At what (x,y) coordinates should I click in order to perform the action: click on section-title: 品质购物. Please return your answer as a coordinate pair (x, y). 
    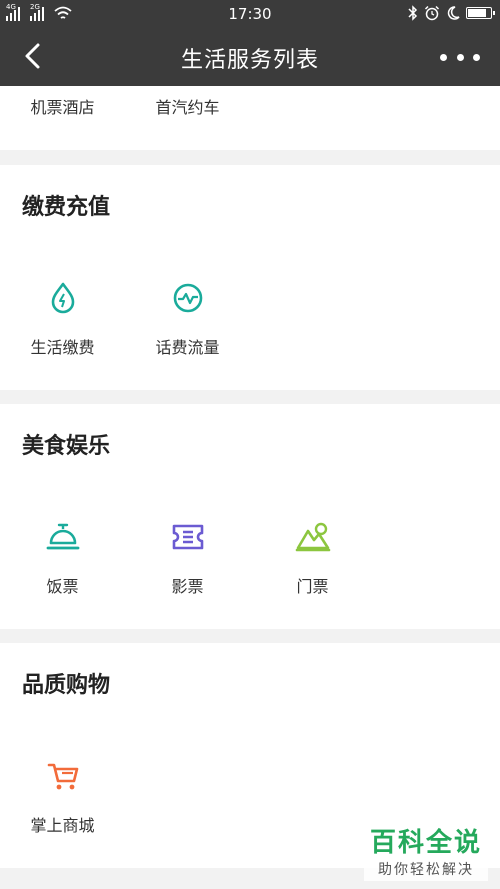
    Looking at the image, I should click on (66, 685).